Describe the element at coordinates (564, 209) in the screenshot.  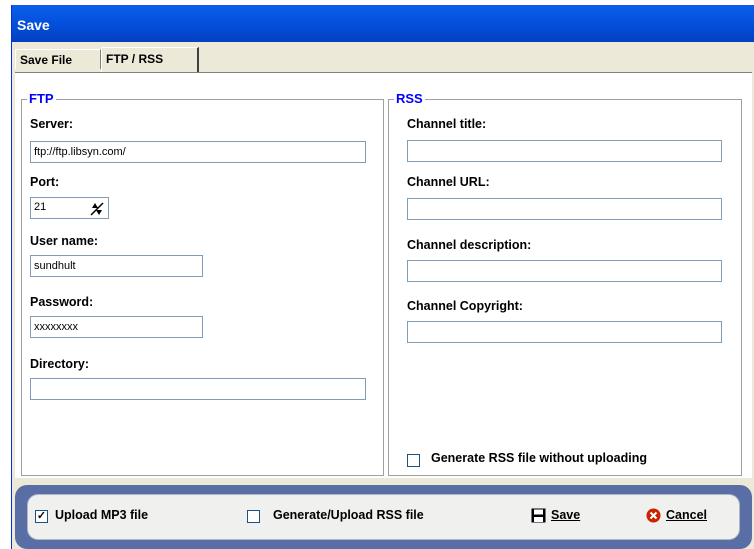
I see `channel-url-input` at that location.